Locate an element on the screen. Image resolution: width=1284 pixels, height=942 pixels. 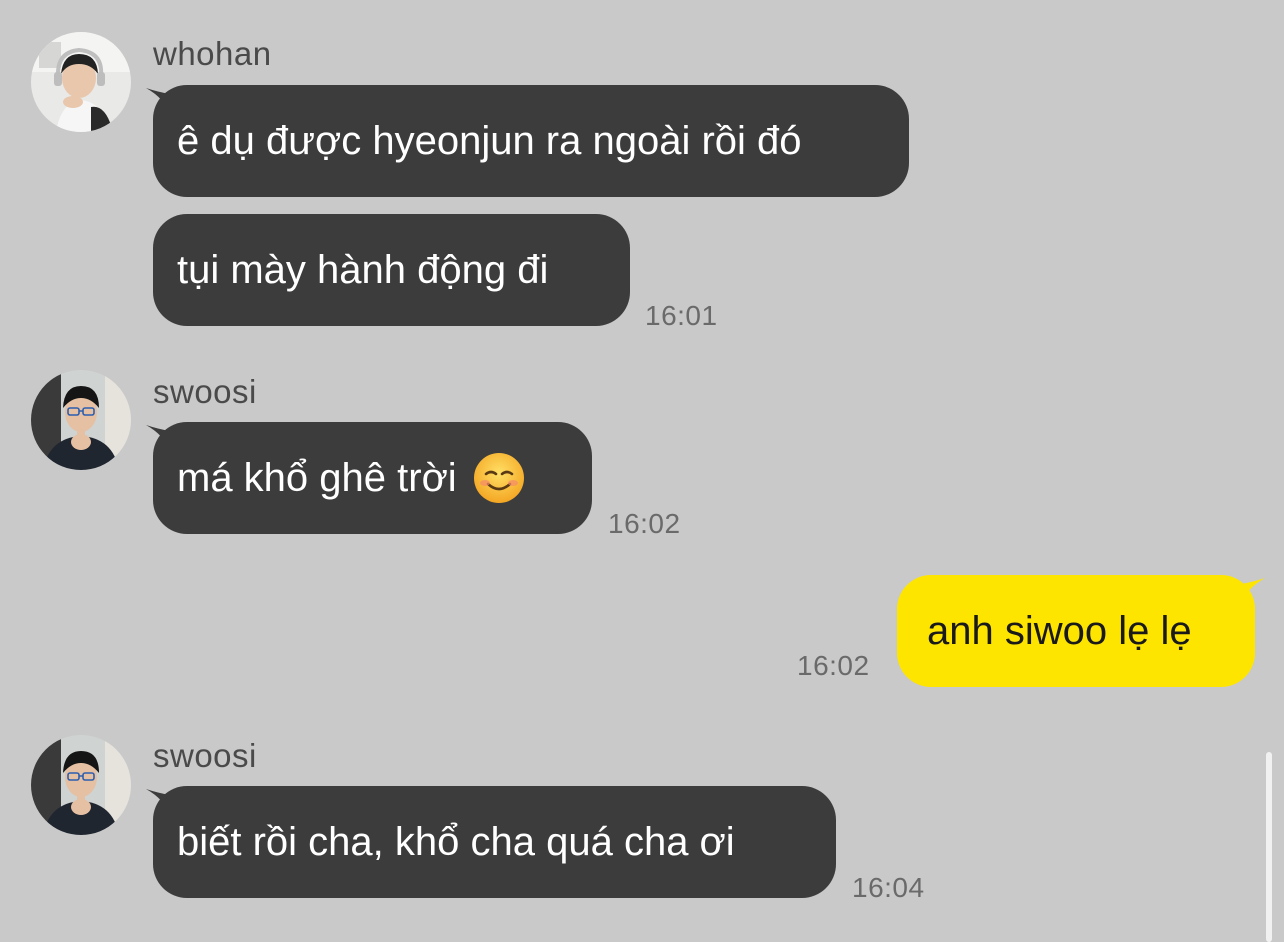
message-text: má khổ ghê trời is located at coordinates (317, 477).